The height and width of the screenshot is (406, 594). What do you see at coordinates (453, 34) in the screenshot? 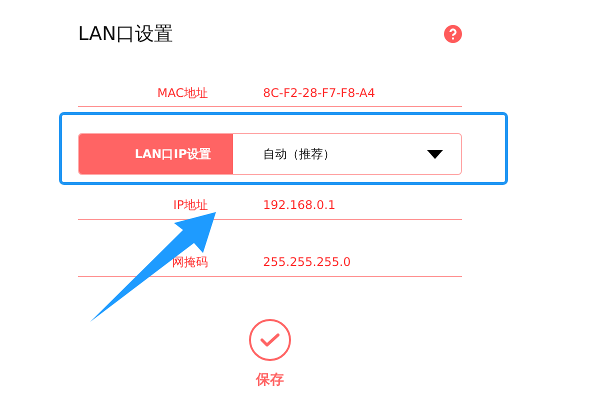
I see `help-icon` at bounding box center [453, 34].